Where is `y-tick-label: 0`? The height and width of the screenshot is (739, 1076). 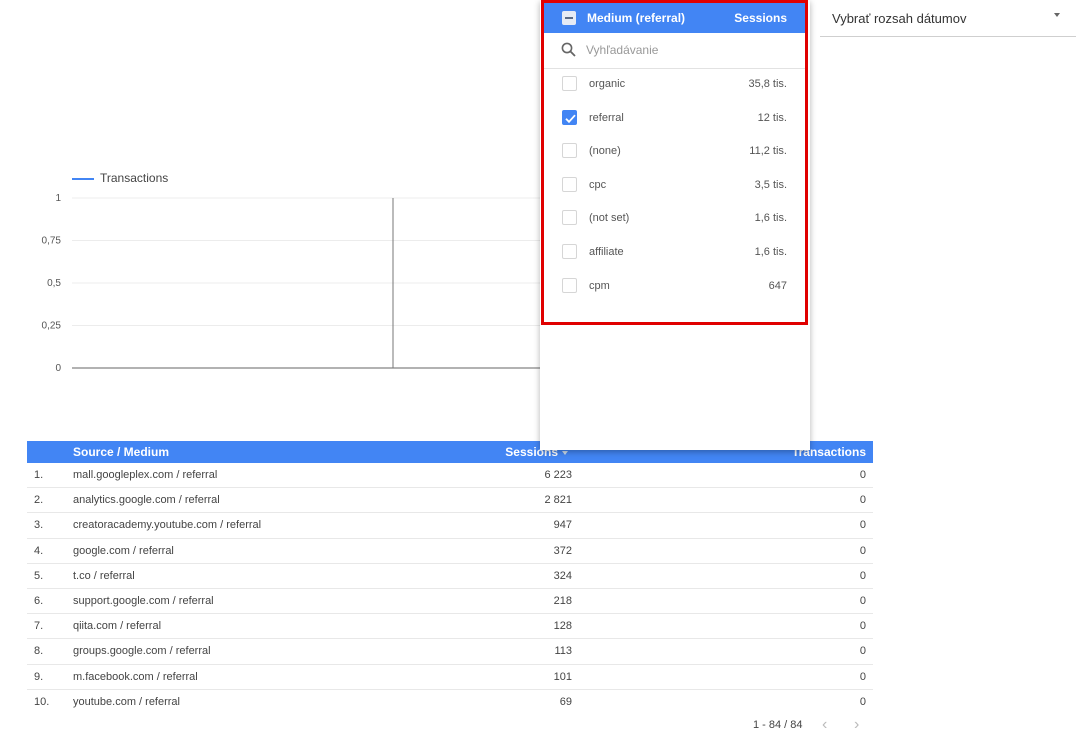
y-tick-label: 0 is located at coordinates (58, 368).